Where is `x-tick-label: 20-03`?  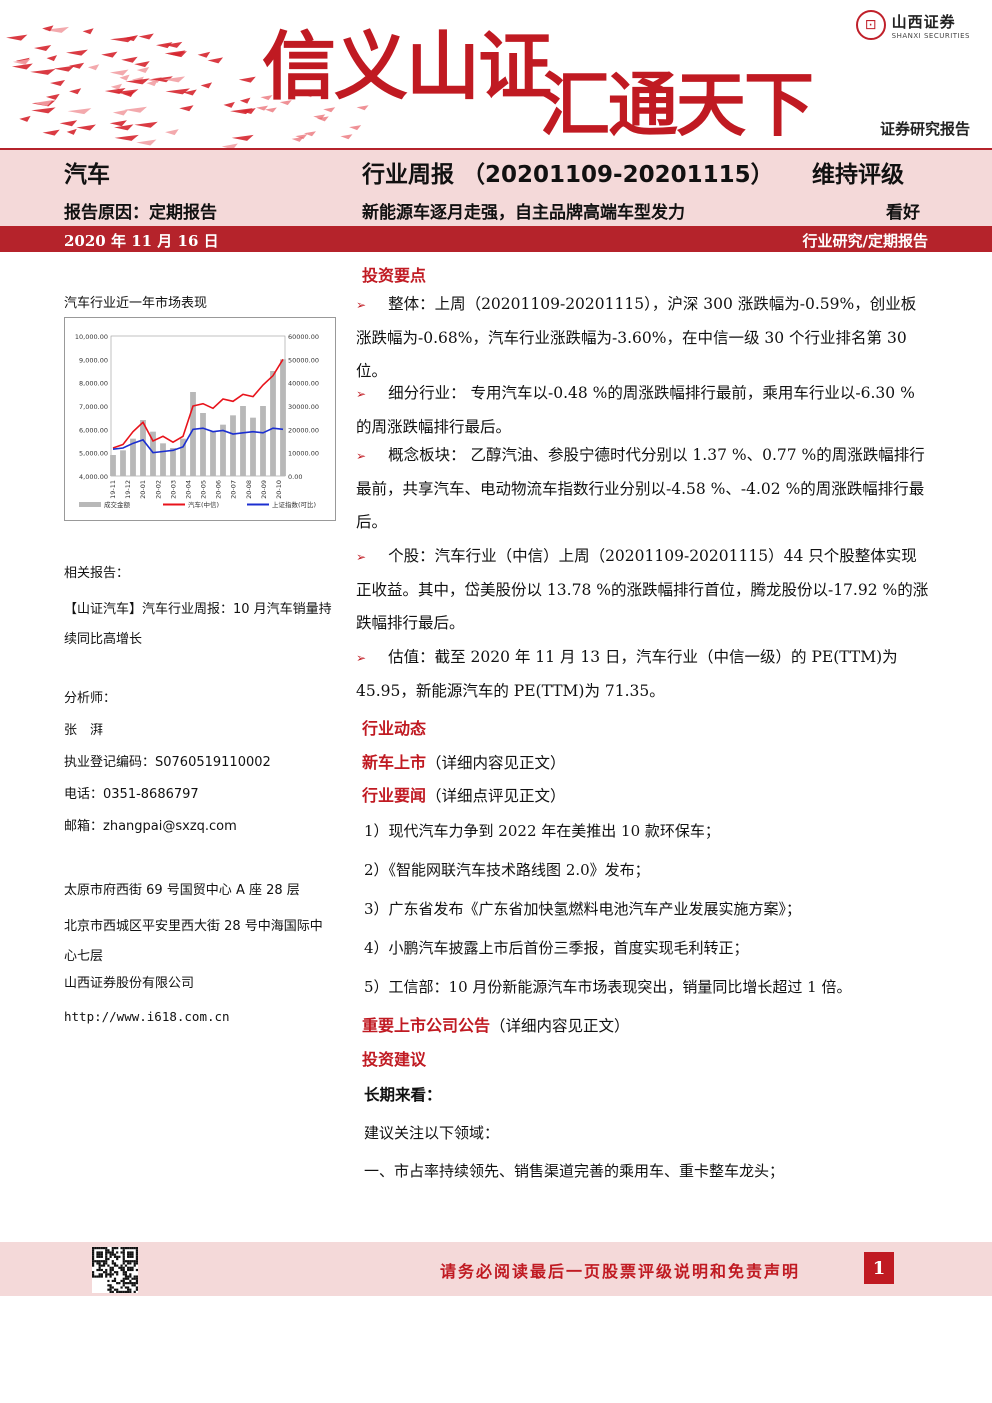
x-tick-label: 20-03 is located at coordinates (173, 489).